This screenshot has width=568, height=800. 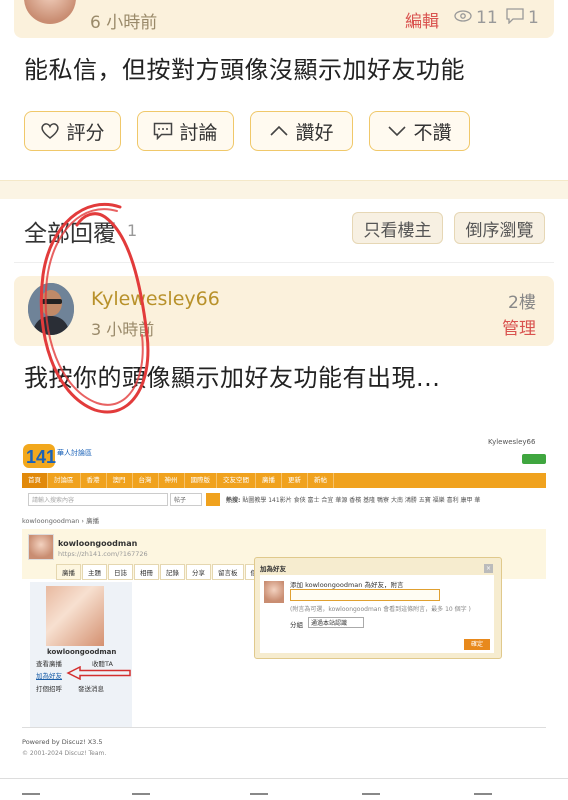 I want to click on chevron-down-icon, so click(x=397, y=131).